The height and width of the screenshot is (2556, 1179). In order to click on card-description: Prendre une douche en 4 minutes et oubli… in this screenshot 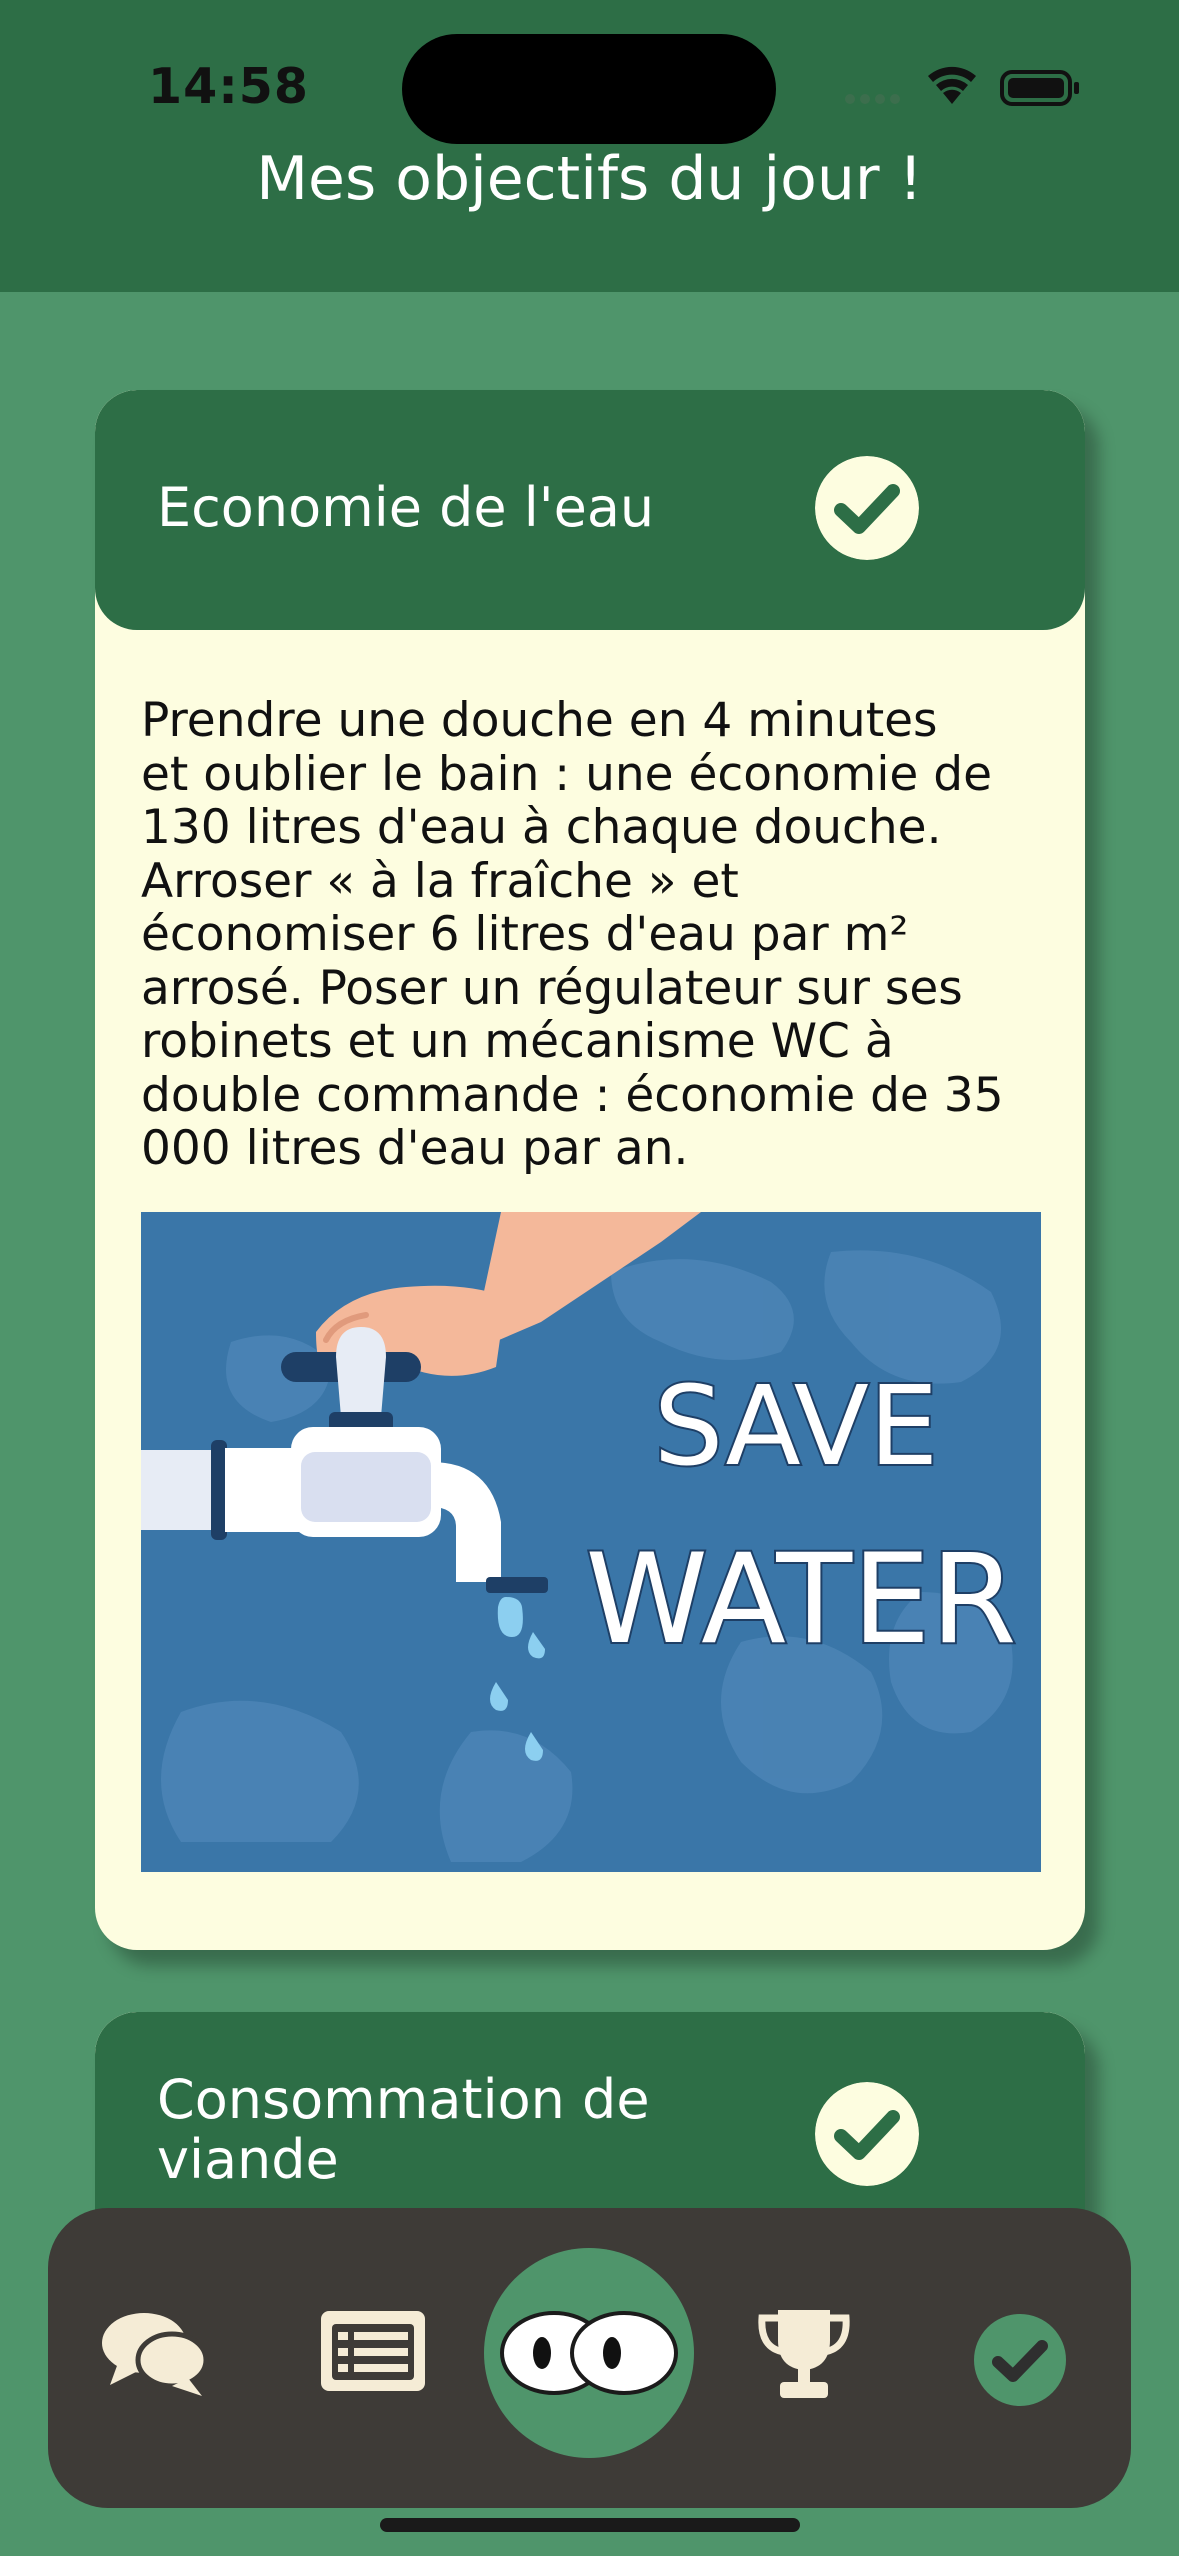, I will do `click(596, 935)`.